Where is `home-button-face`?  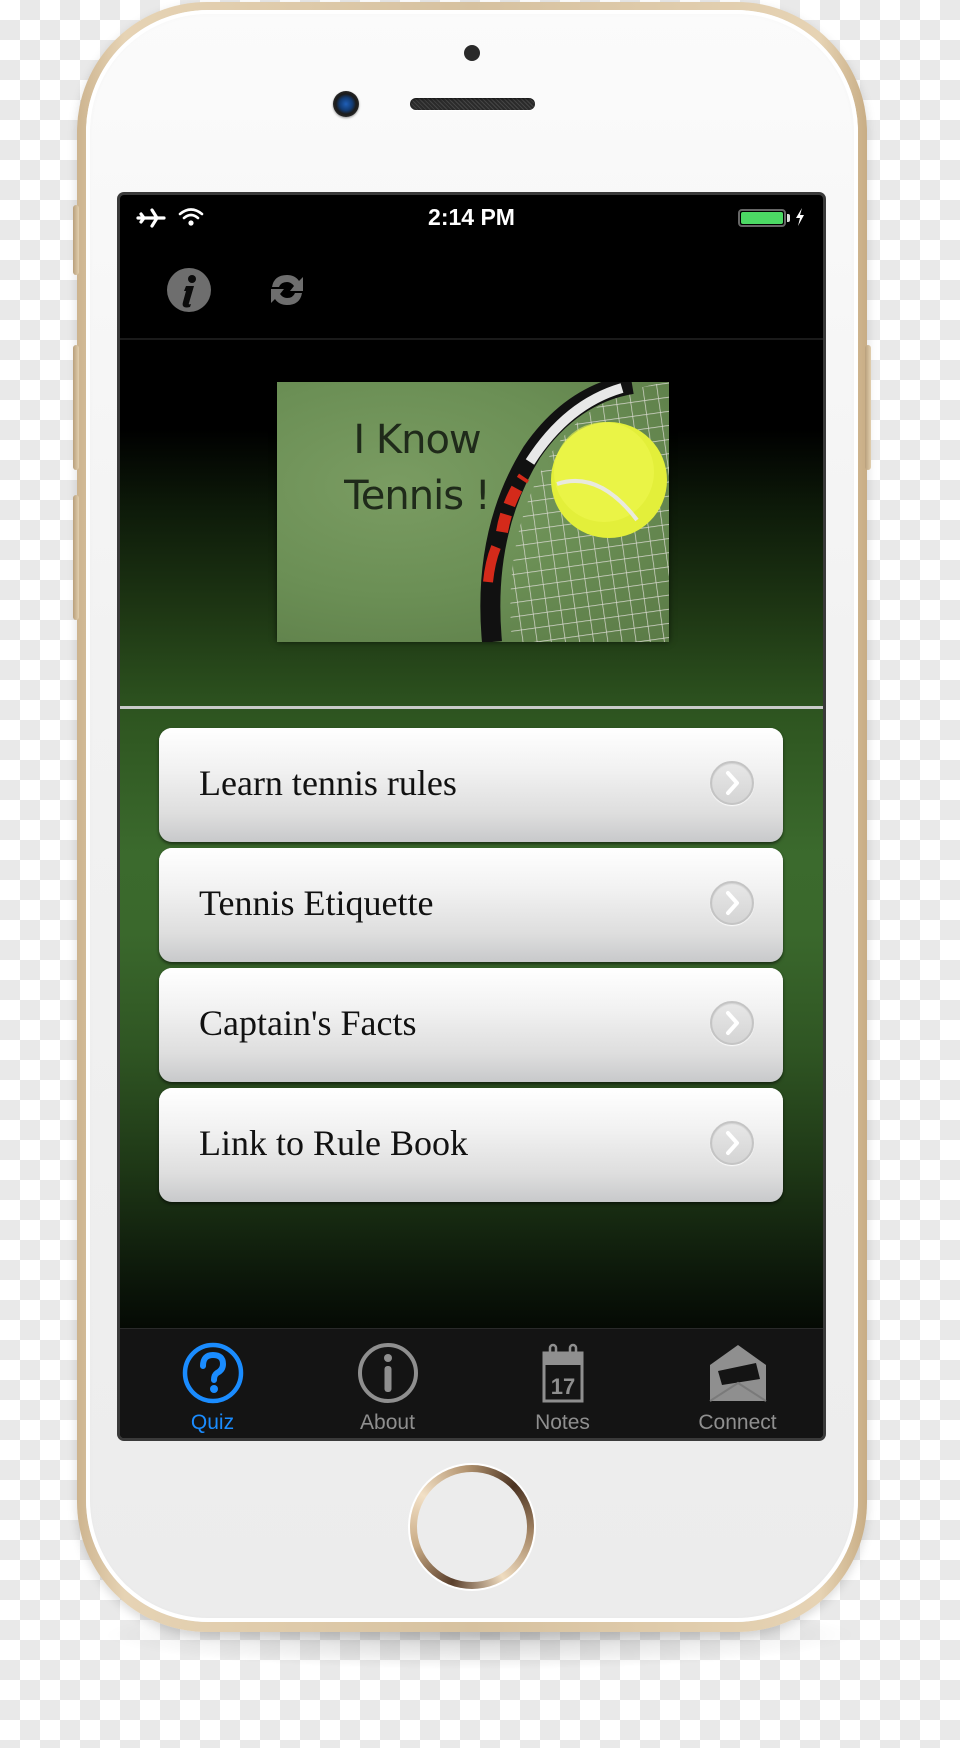
home-button-face is located at coordinates (472, 1527).